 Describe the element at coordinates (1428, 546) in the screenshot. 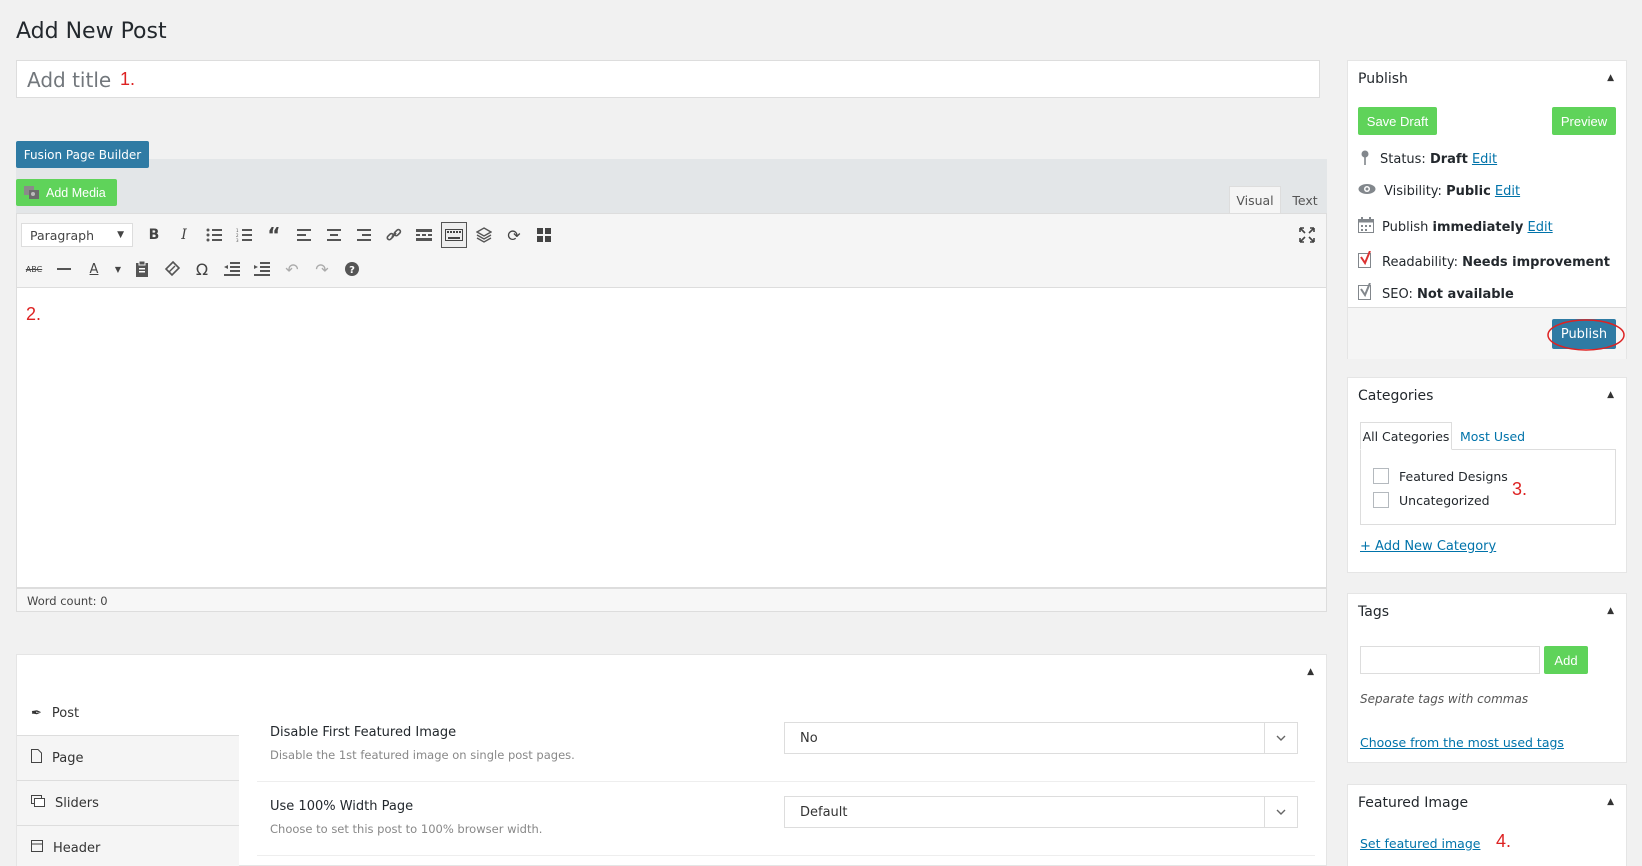

I see `add-new-category-link: + Add New Category` at that location.